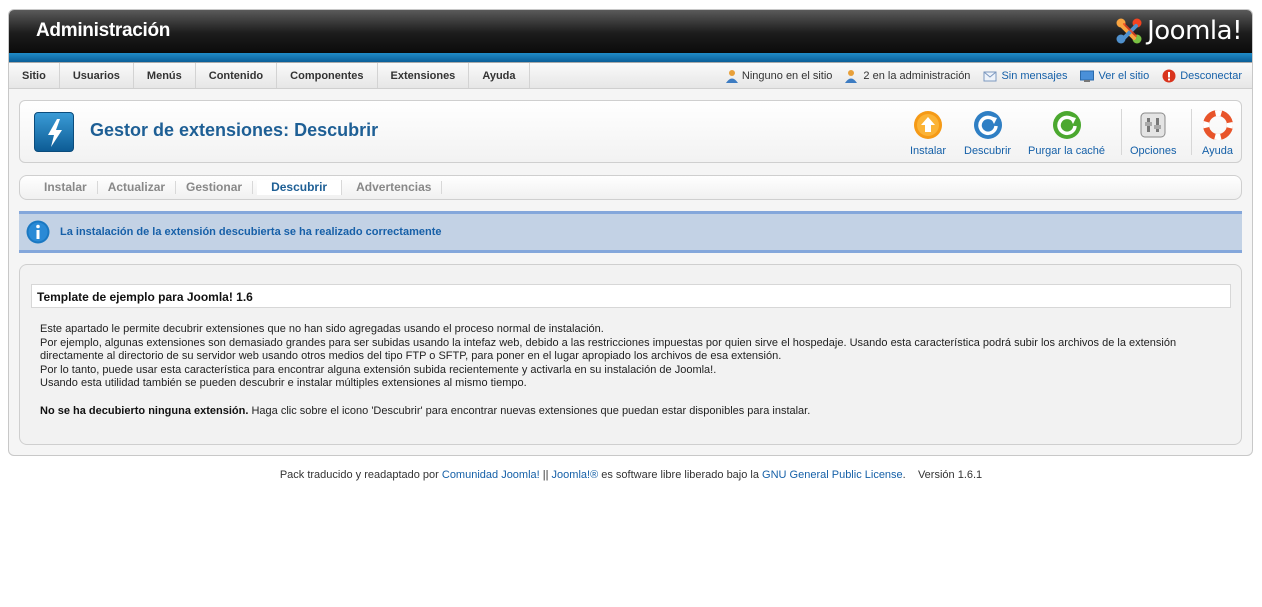 This screenshot has height=607, width=1262. What do you see at coordinates (1025, 76) in the screenshot?
I see `messages-link: Sin mensajes` at bounding box center [1025, 76].